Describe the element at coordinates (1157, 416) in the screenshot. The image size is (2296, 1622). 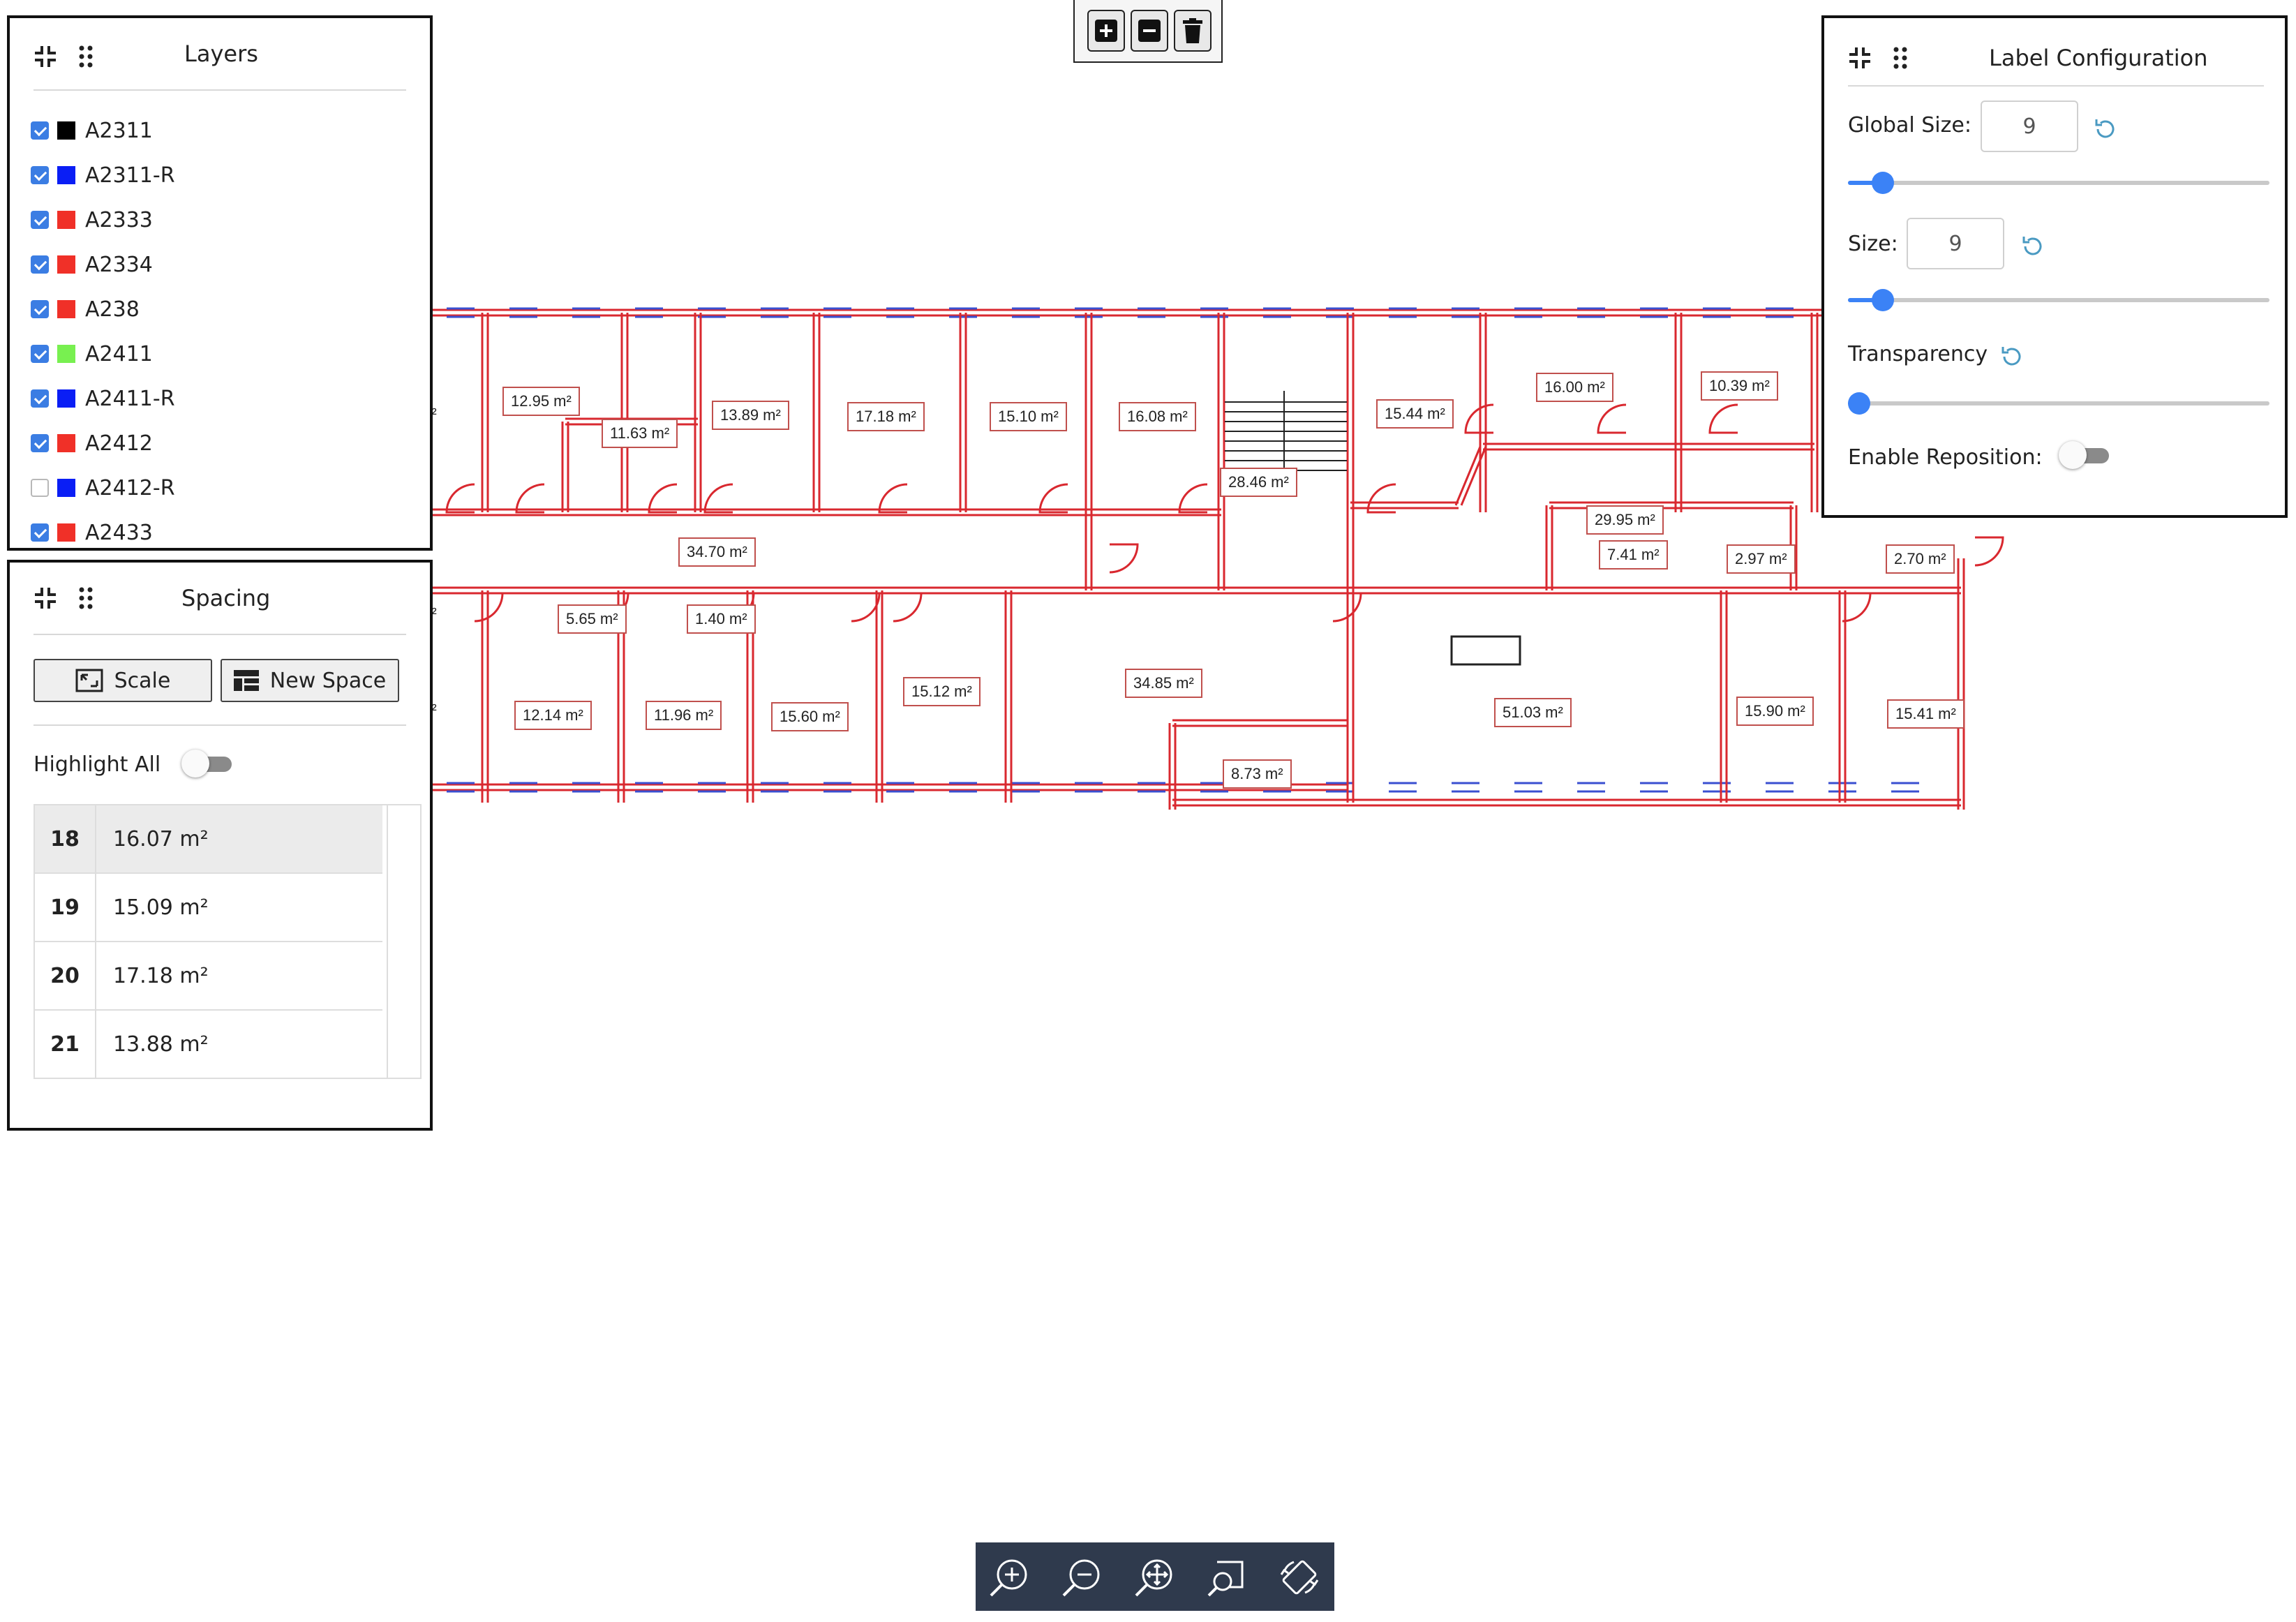
I see `room-area-label: 16.08 m²` at that location.